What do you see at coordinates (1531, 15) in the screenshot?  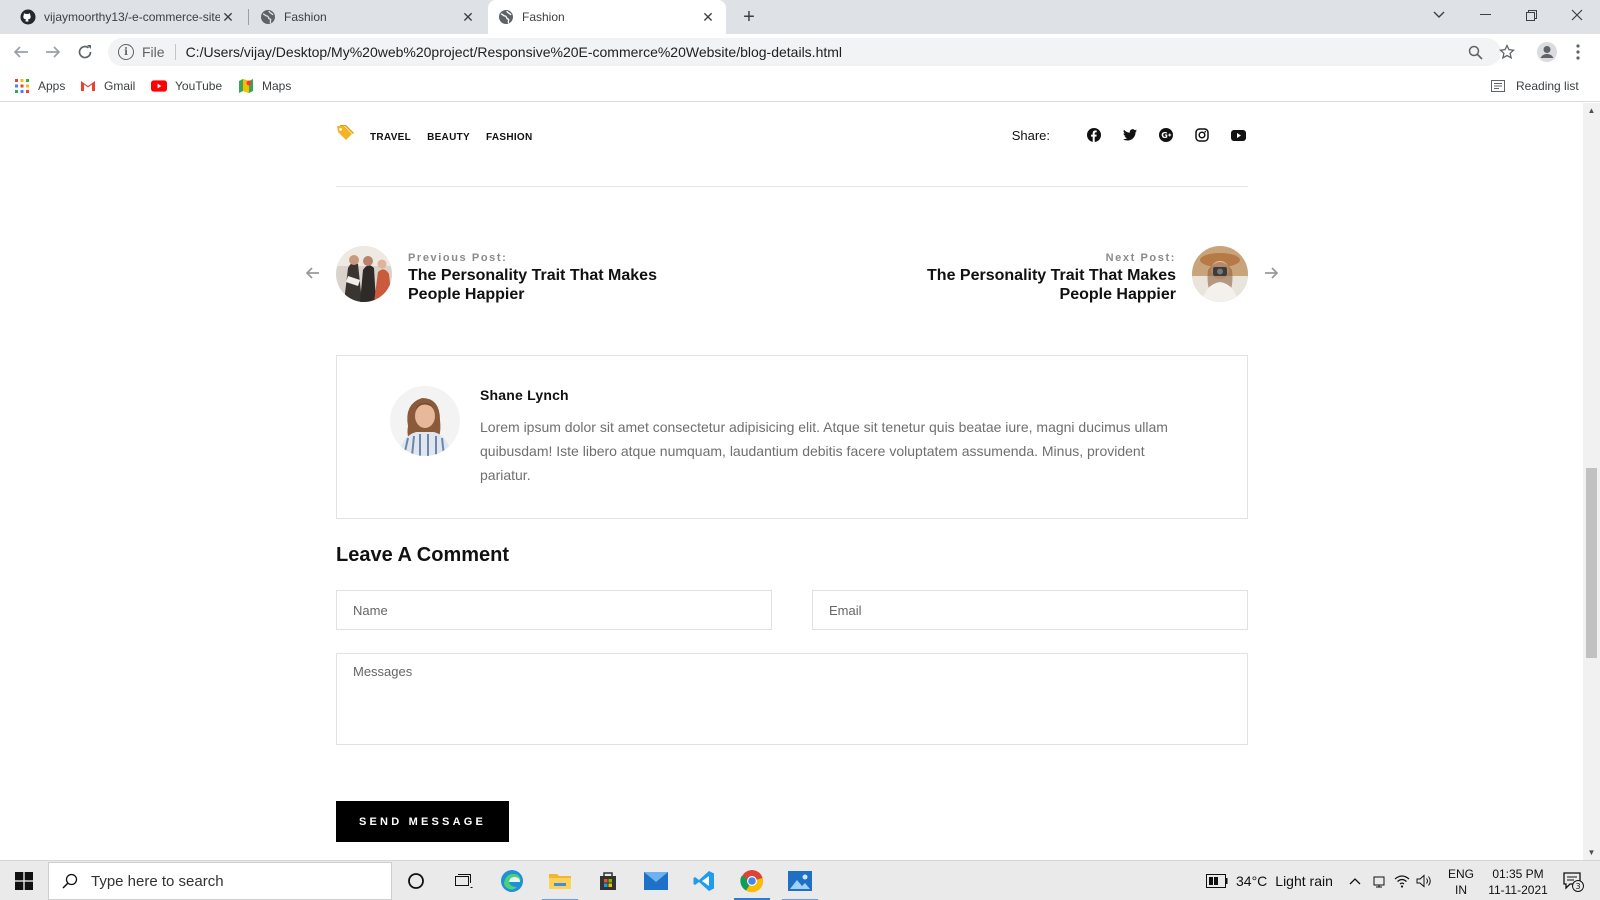 I see `restore-icon` at bounding box center [1531, 15].